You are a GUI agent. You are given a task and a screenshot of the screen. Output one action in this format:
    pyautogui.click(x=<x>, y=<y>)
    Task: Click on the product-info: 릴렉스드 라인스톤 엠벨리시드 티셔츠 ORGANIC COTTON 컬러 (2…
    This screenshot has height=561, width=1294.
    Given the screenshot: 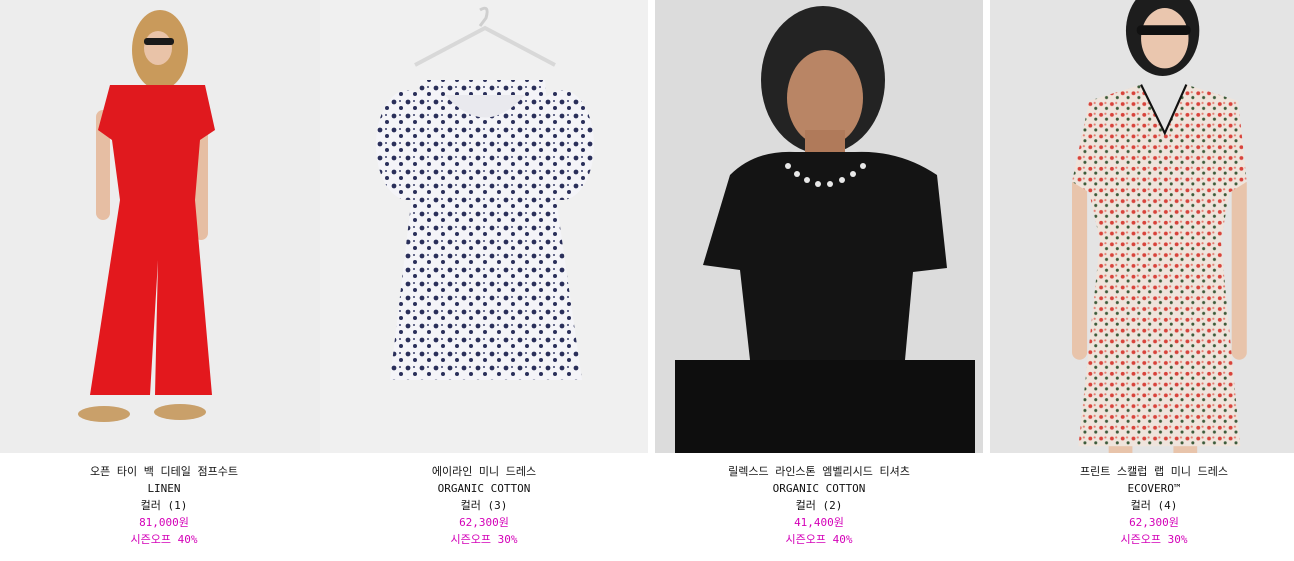 What is the action you would take?
    pyautogui.click(x=819, y=505)
    